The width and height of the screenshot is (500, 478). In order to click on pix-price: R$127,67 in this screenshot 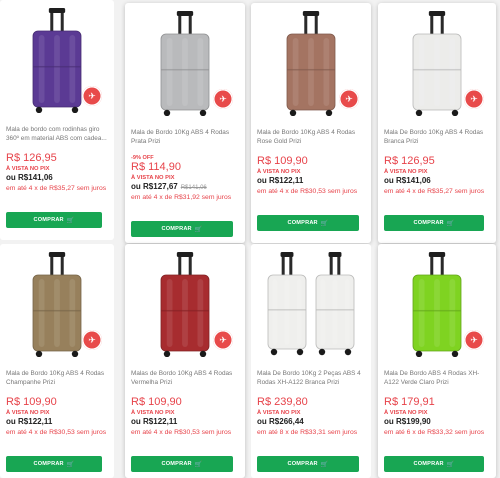, I will do `click(160, 186)`.